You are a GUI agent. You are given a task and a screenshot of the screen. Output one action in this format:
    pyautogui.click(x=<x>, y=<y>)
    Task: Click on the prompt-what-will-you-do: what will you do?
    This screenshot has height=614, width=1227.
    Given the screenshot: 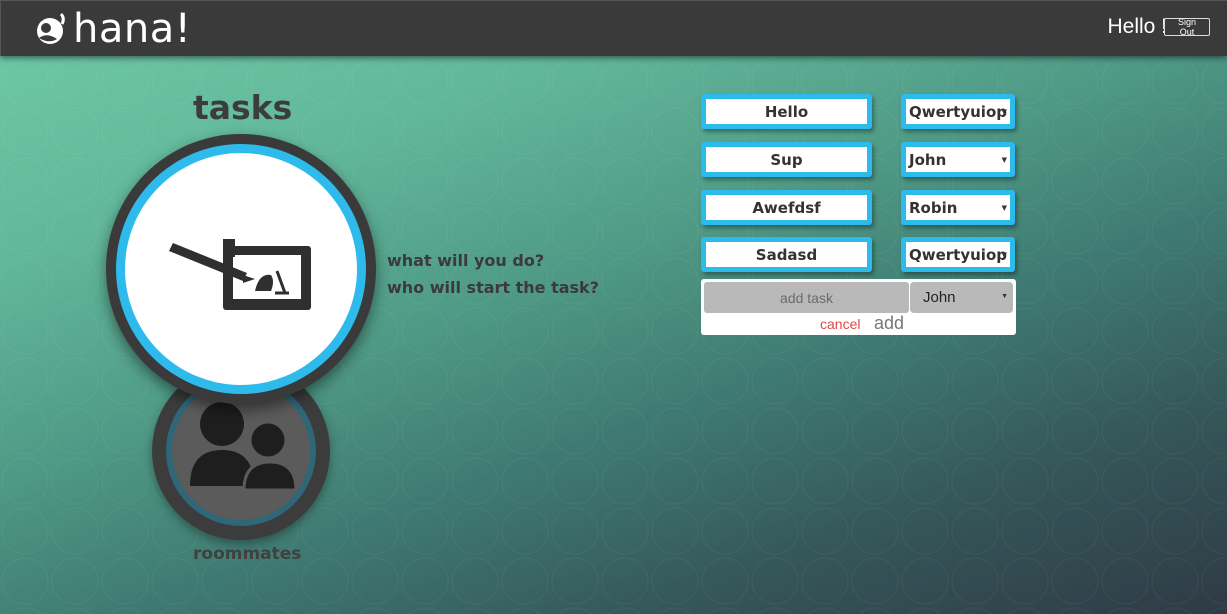 What is the action you would take?
    pyautogui.click(x=466, y=260)
    